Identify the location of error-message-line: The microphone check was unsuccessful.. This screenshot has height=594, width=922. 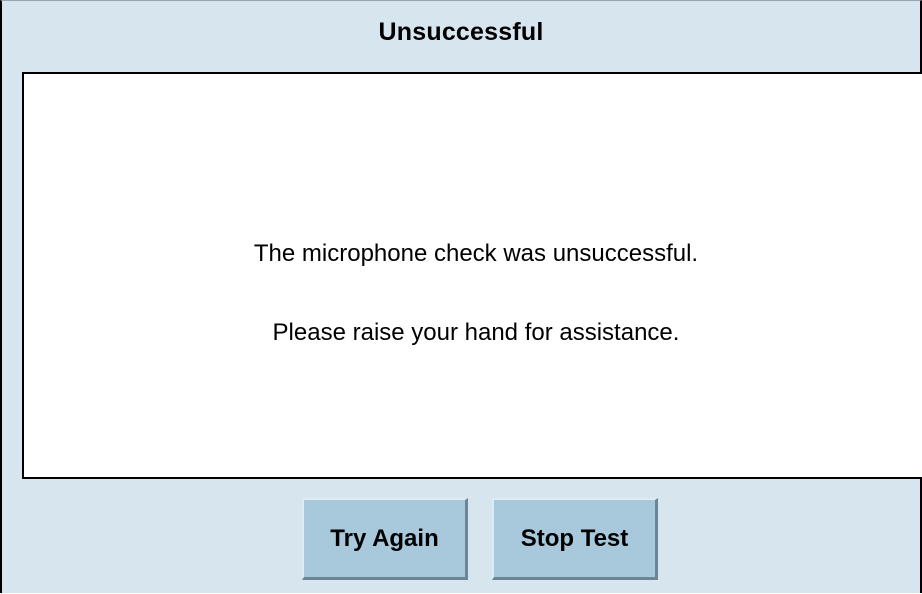
(476, 253).